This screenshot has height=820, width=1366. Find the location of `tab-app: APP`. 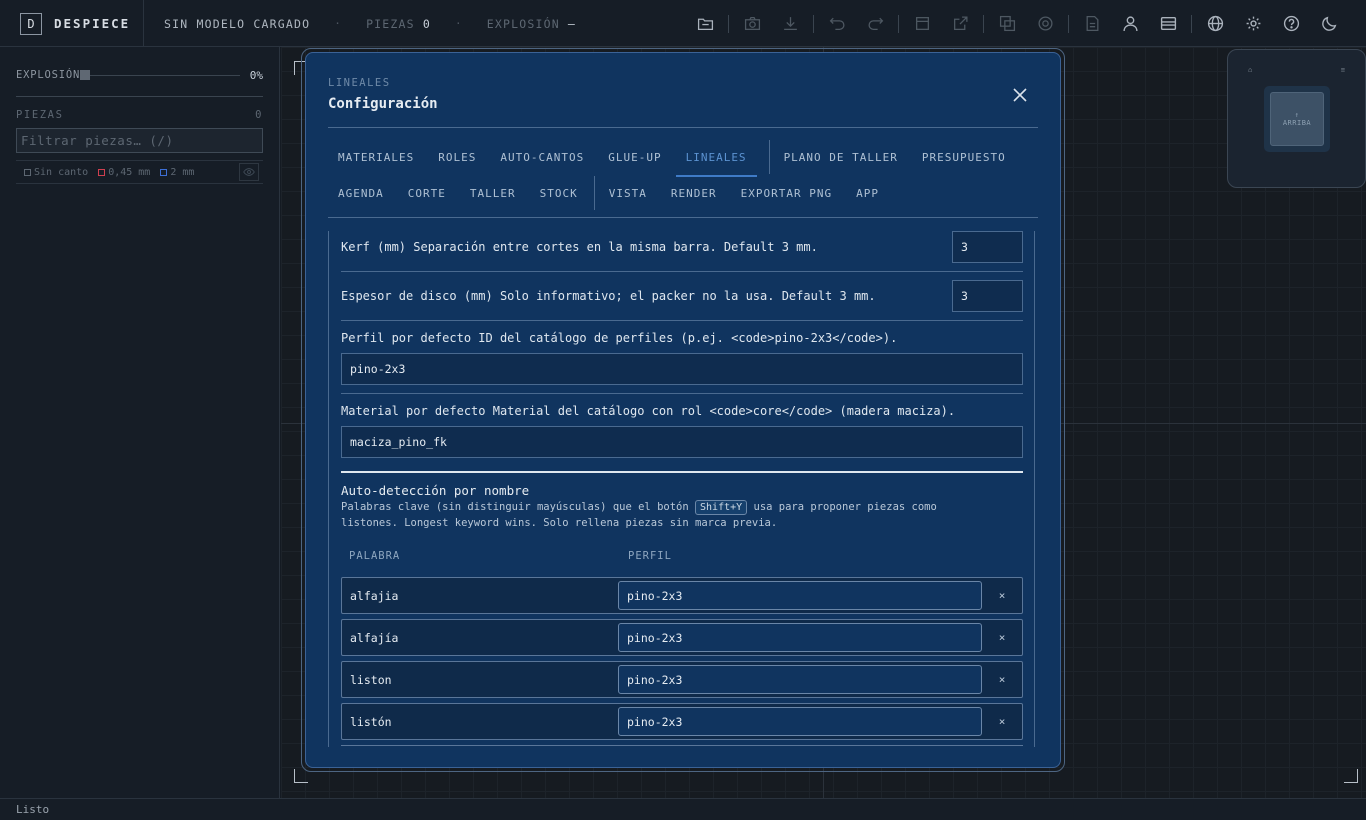

tab-app: APP is located at coordinates (867, 193).